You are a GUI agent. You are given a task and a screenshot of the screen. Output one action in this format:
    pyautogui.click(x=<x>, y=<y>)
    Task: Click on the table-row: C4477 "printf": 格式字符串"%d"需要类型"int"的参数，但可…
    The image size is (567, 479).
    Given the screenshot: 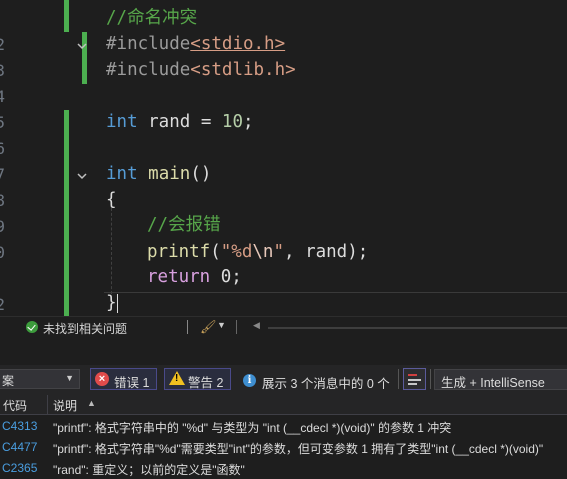 What is the action you would take?
    pyautogui.click(x=283, y=447)
    